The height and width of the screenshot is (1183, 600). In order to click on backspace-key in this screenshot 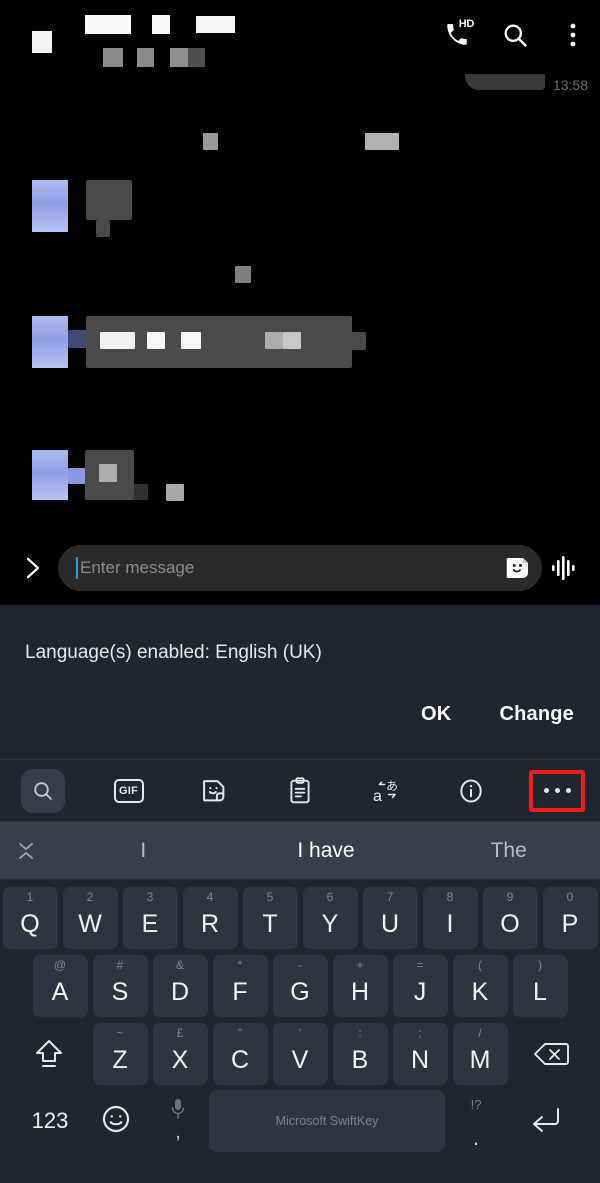, I will do `click(552, 1054)`.